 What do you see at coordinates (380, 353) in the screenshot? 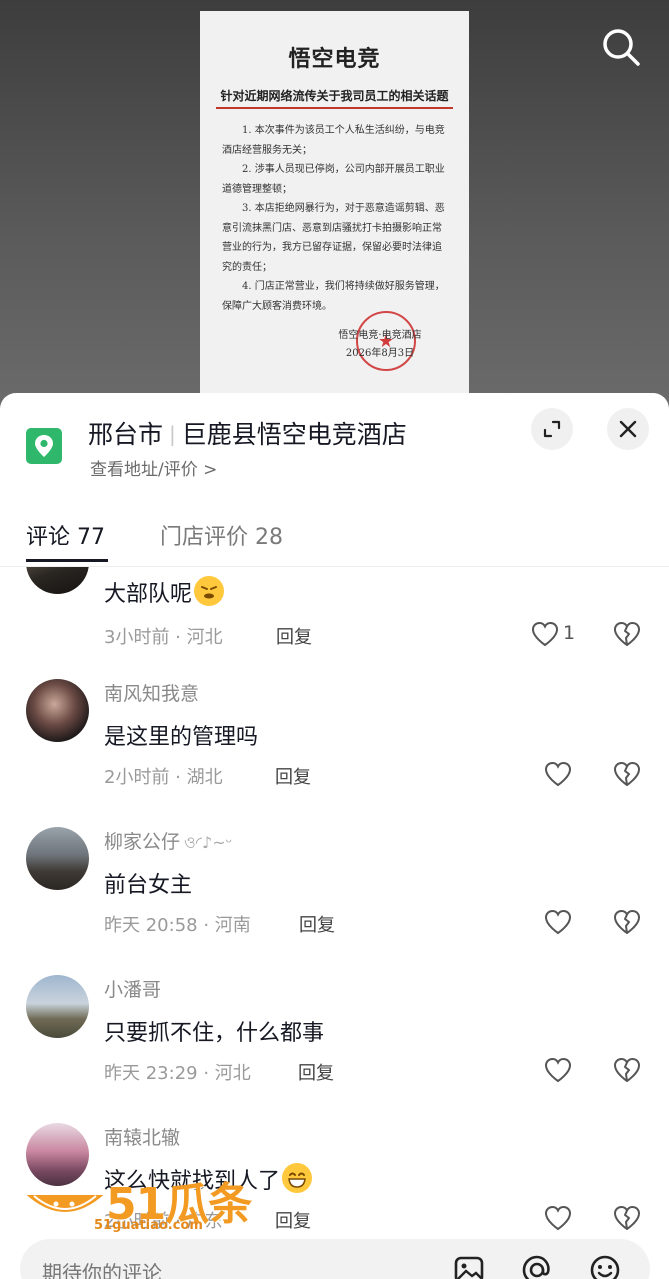
I see `notice-date: 2026年8月3日` at bounding box center [380, 353].